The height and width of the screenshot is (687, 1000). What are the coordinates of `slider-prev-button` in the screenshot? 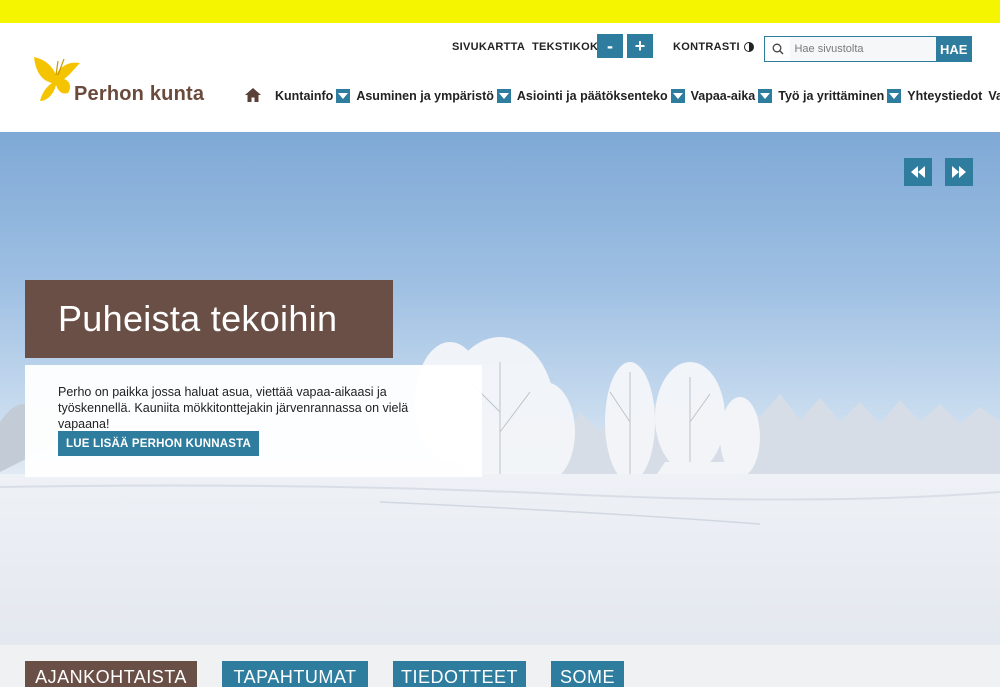 It's located at (918, 172).